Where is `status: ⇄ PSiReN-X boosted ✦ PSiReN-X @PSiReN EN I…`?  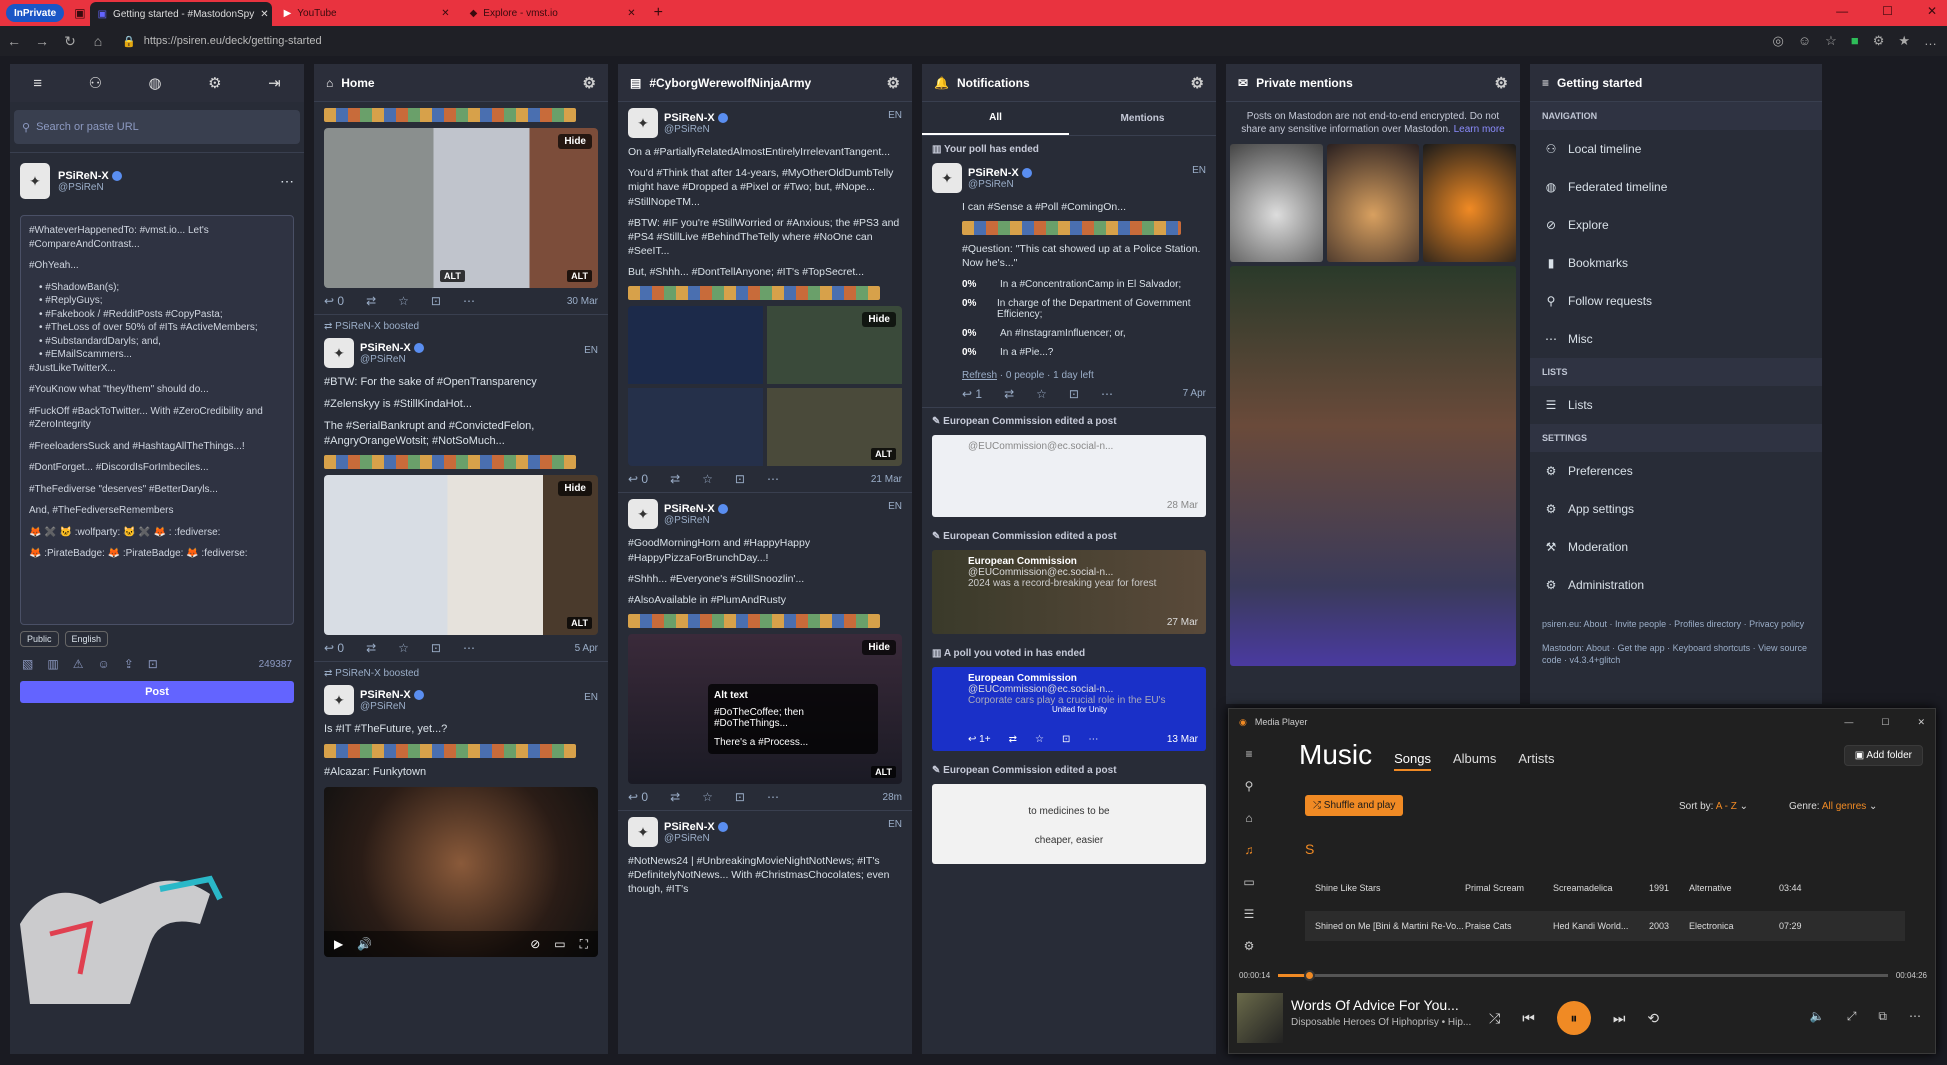
status: ⇄ PSiReN-X boosted ✦ PSiReN-X @PSiReN EN I… is located at coordinates (461, 814).